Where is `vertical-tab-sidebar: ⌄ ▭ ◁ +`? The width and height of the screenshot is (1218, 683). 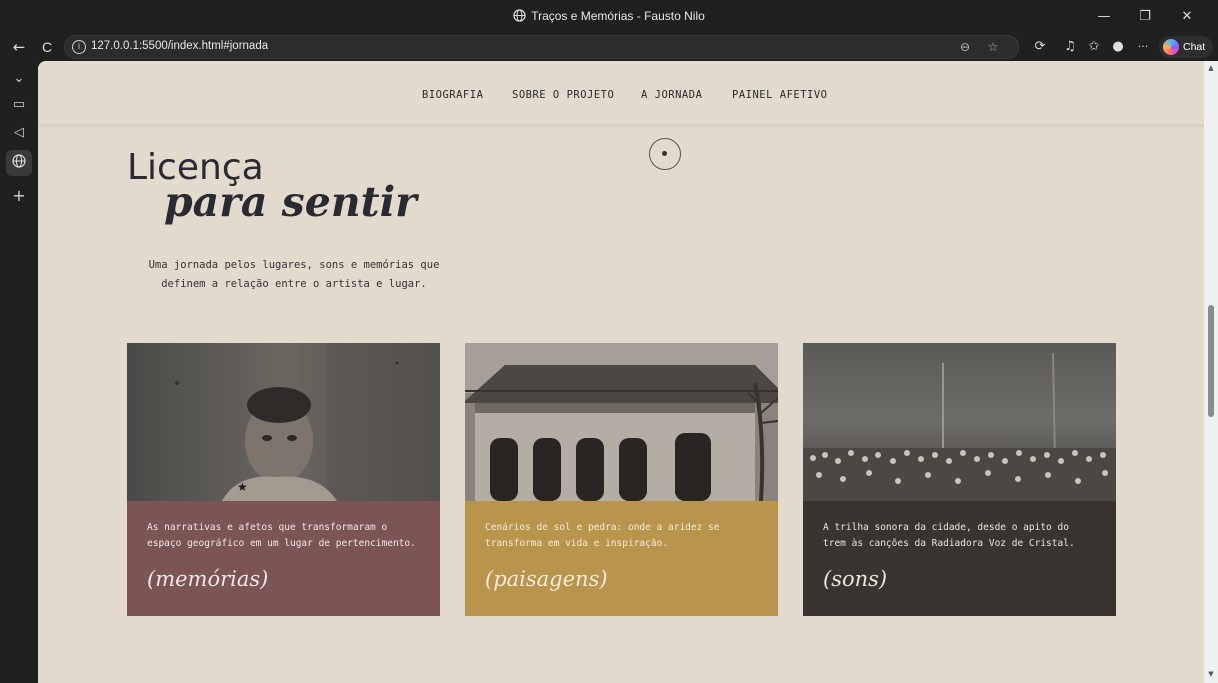
vertical-tab-sidebar: ⌄ ▭ ◁ + is located at coordinates (19, 372).